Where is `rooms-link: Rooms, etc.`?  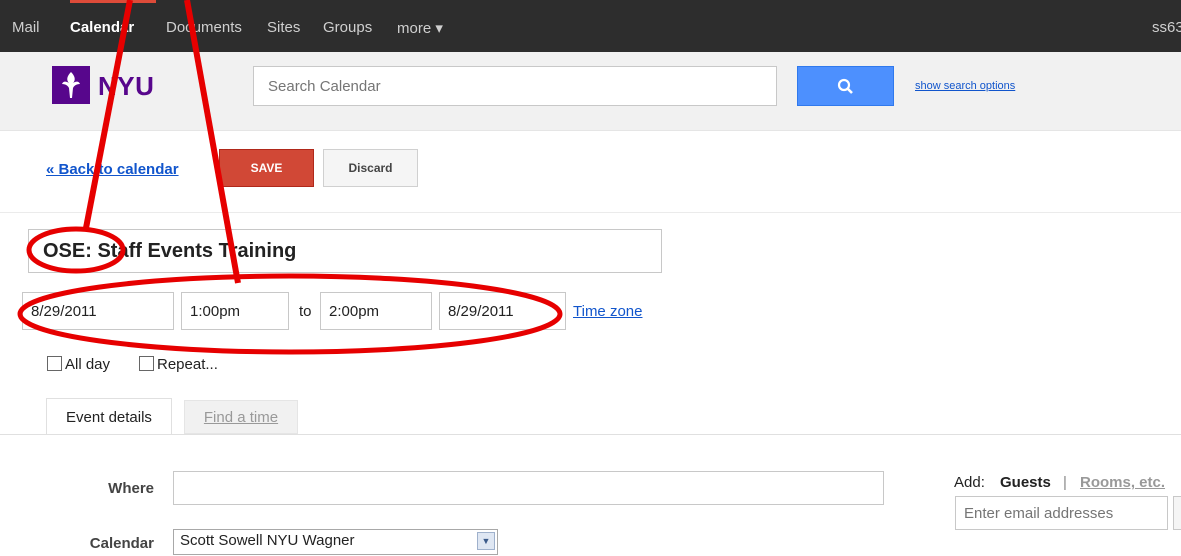
rooms-link: Rooms, etc. is located at coordinates (1122, 482).